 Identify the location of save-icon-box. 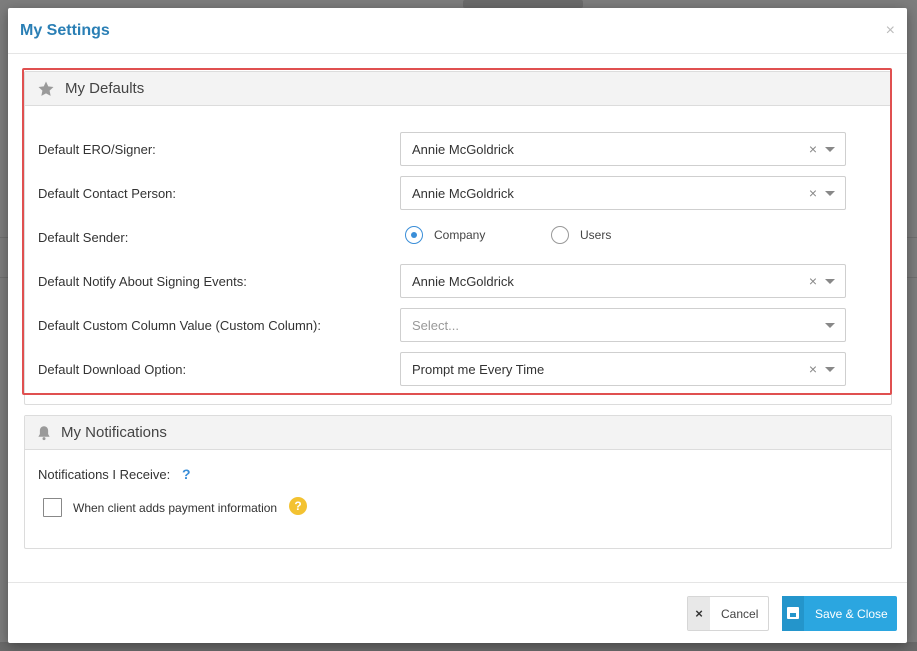
(793, 613).